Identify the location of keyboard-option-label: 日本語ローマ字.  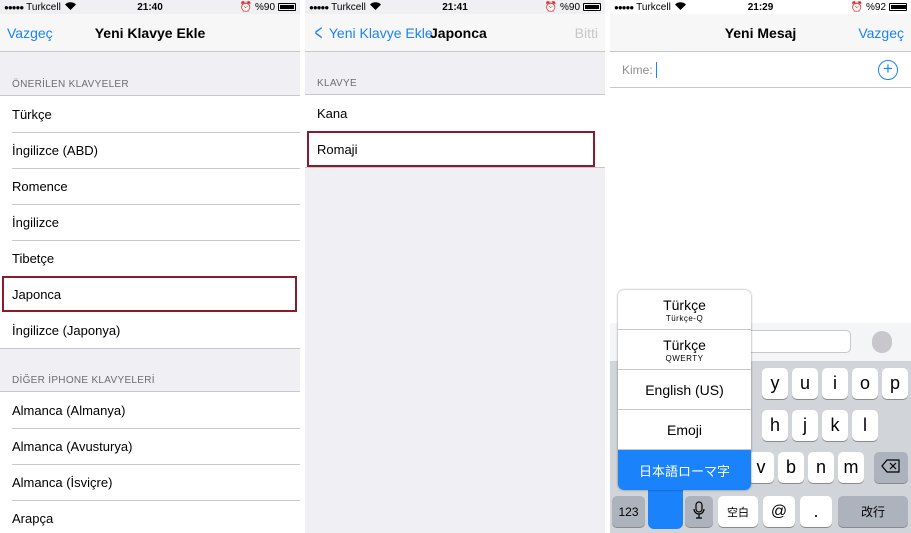
(684, 471).